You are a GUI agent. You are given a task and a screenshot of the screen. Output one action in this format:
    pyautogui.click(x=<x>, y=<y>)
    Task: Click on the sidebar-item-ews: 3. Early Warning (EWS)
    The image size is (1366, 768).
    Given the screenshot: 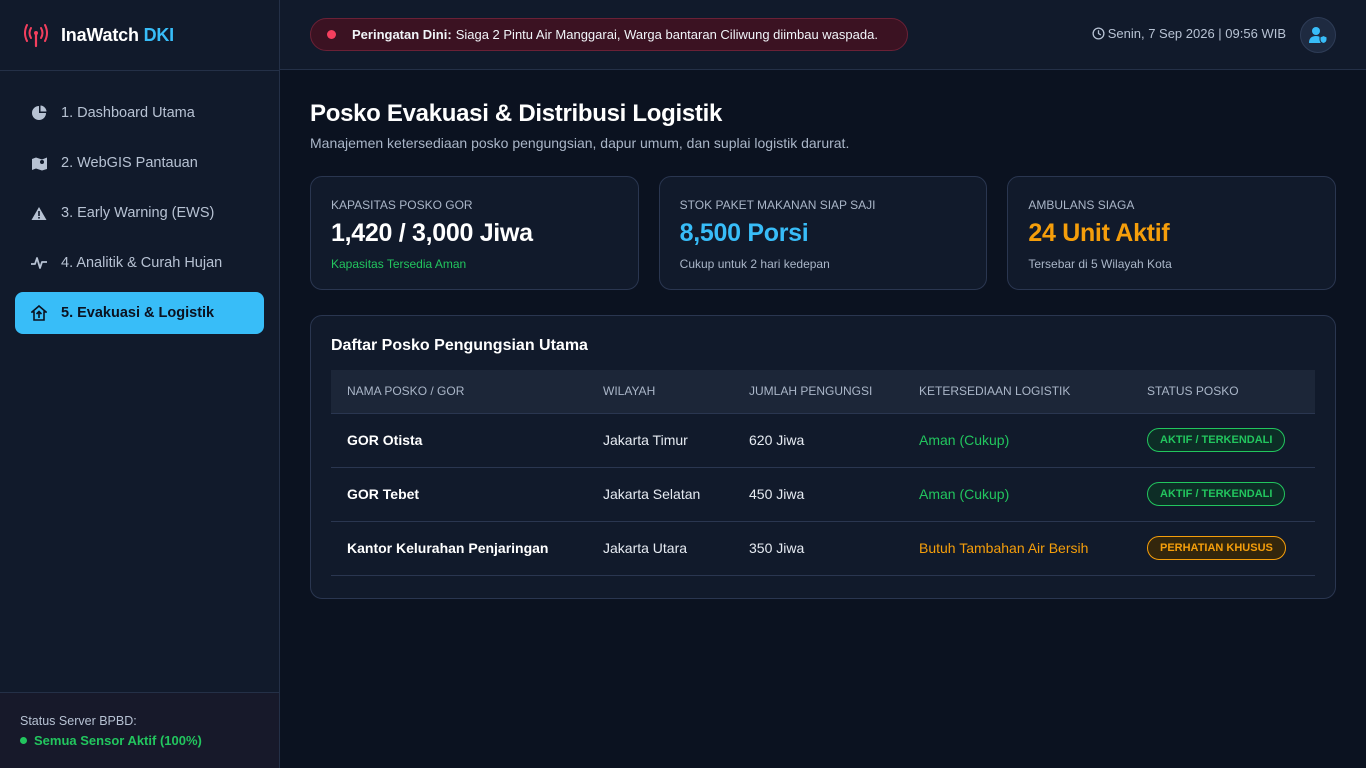 What is the action you would take?
    pyautogui.click(x=139, y=213)
    